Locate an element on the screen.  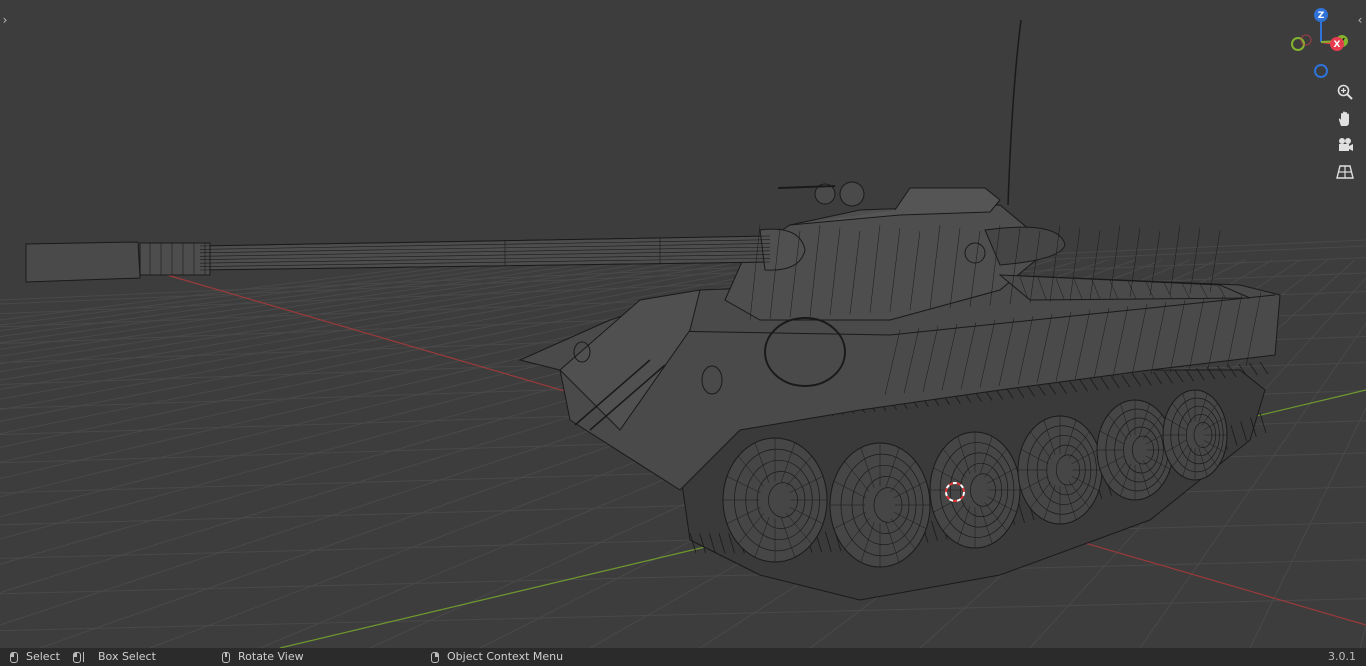
status-box-select: Box Select is located at coordinates (114, 657).